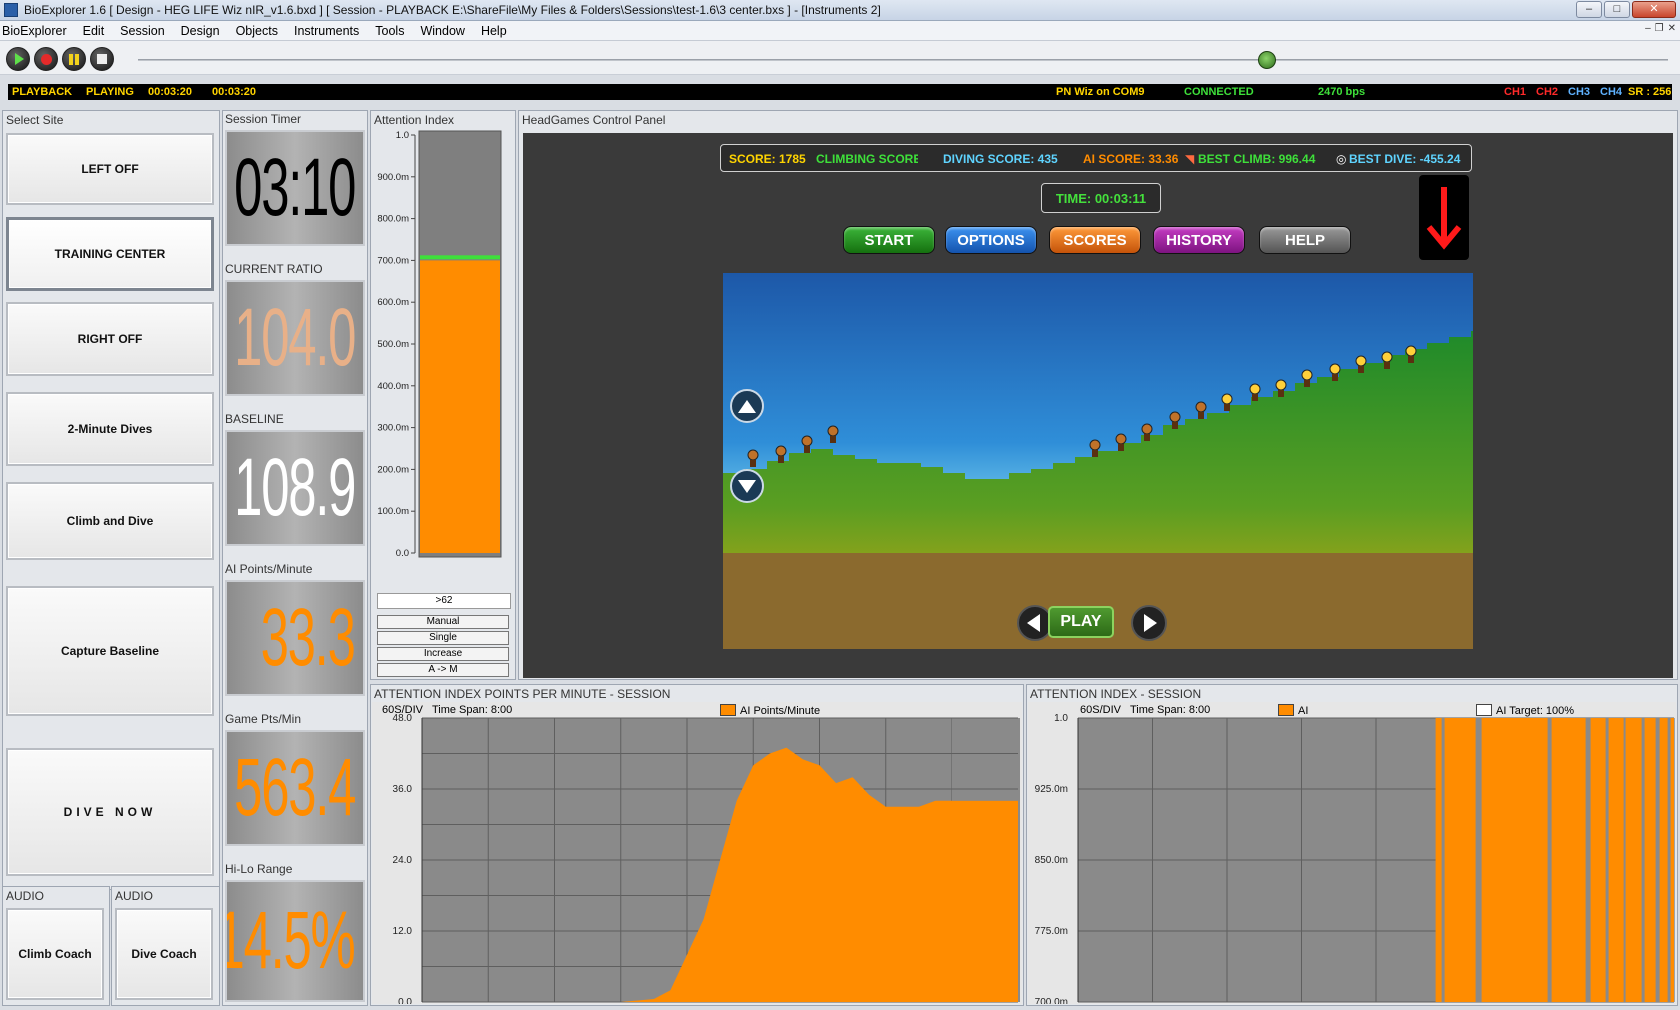 Image resolution: width=1680 pixels, height=1010 pixels. I want to click on gauge-label: CURRENT RATIO, so click(274, 269).